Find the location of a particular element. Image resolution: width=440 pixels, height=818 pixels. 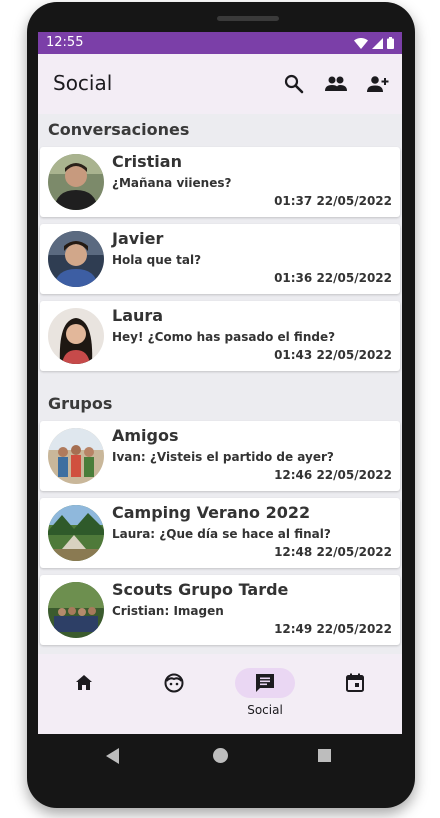

last-message: Laura: ¿Que día se hace al final? is located at coordinates (221, 534).